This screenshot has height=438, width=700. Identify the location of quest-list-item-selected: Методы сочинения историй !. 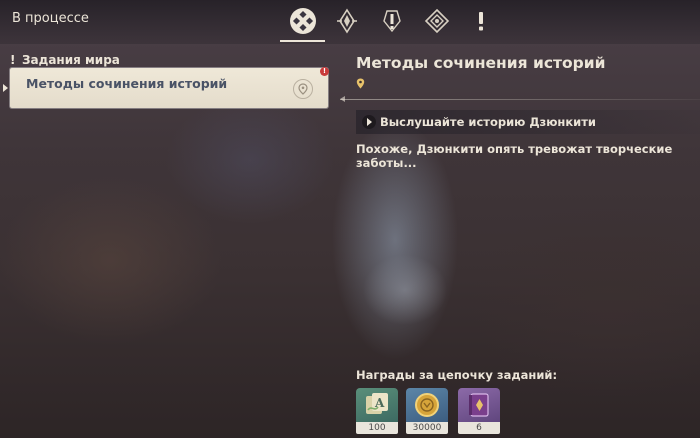
(169, 87).